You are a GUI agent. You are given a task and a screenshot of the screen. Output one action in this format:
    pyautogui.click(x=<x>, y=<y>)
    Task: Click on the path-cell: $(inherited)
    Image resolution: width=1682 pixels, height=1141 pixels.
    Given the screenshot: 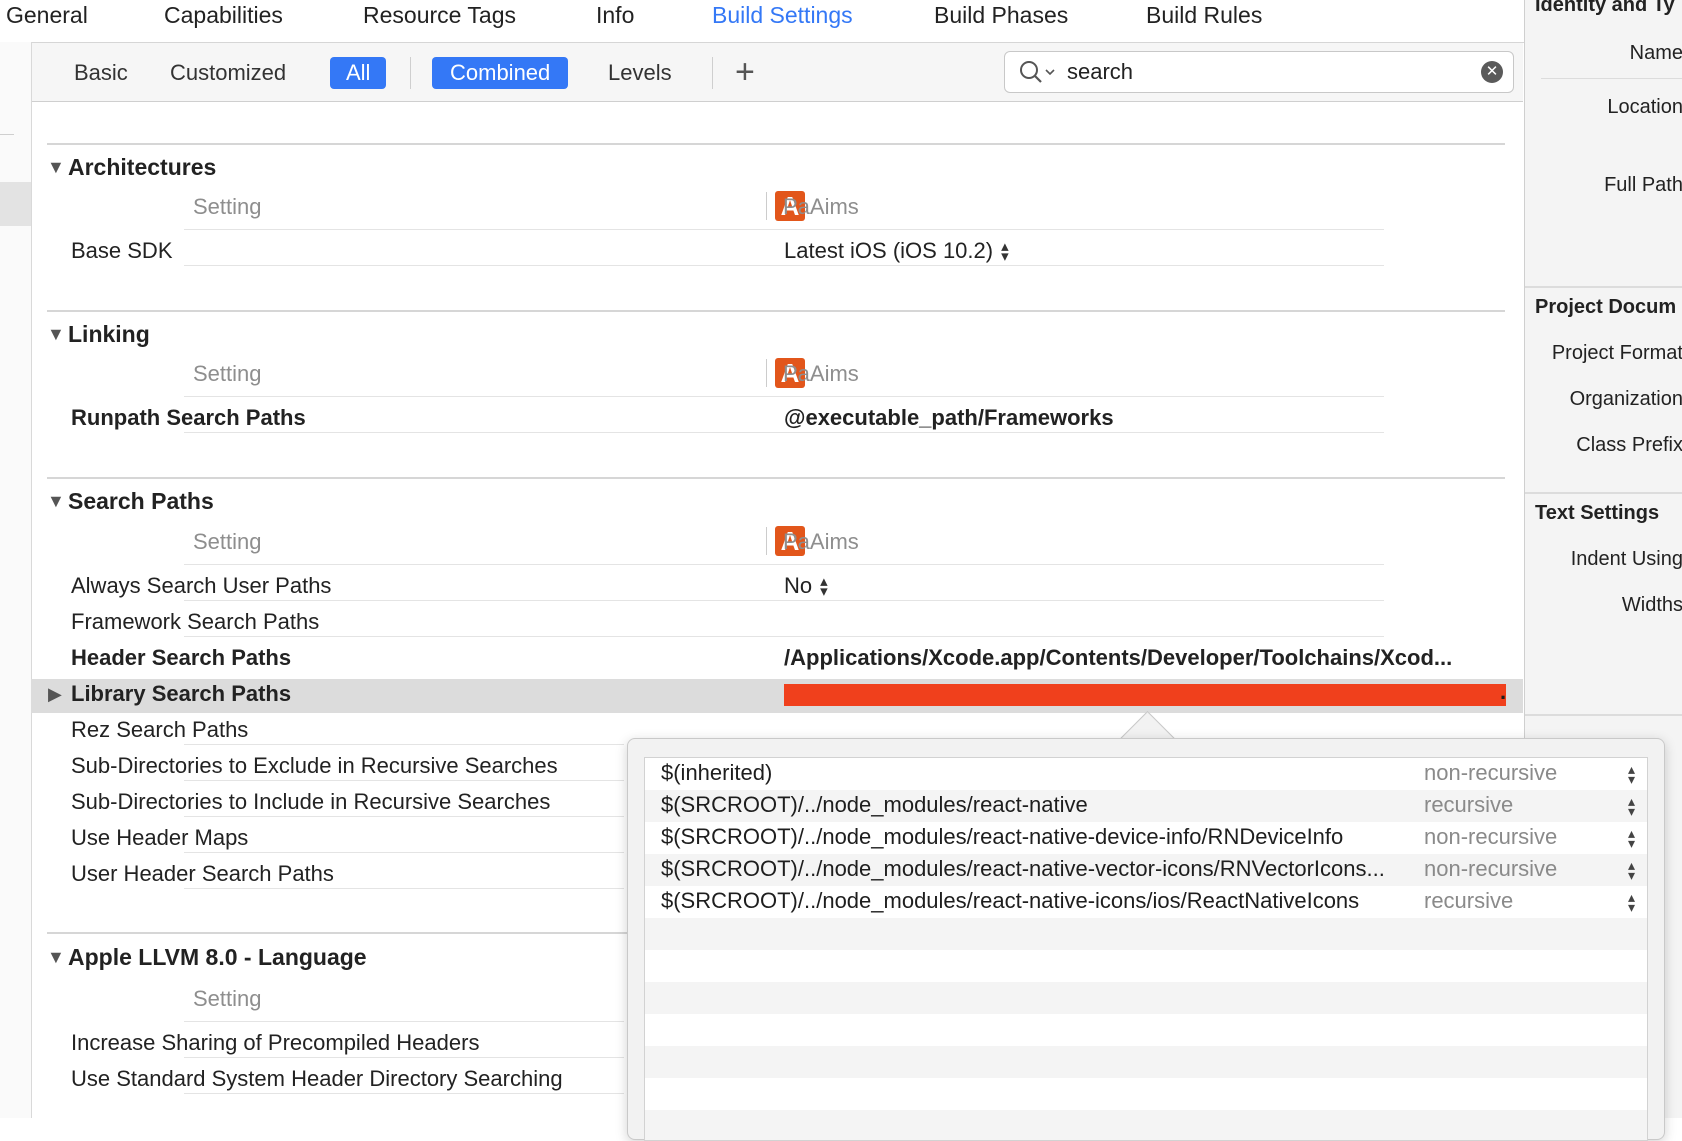 What is the action you would take?
    pyautogui.click(x=716, y=773)
    